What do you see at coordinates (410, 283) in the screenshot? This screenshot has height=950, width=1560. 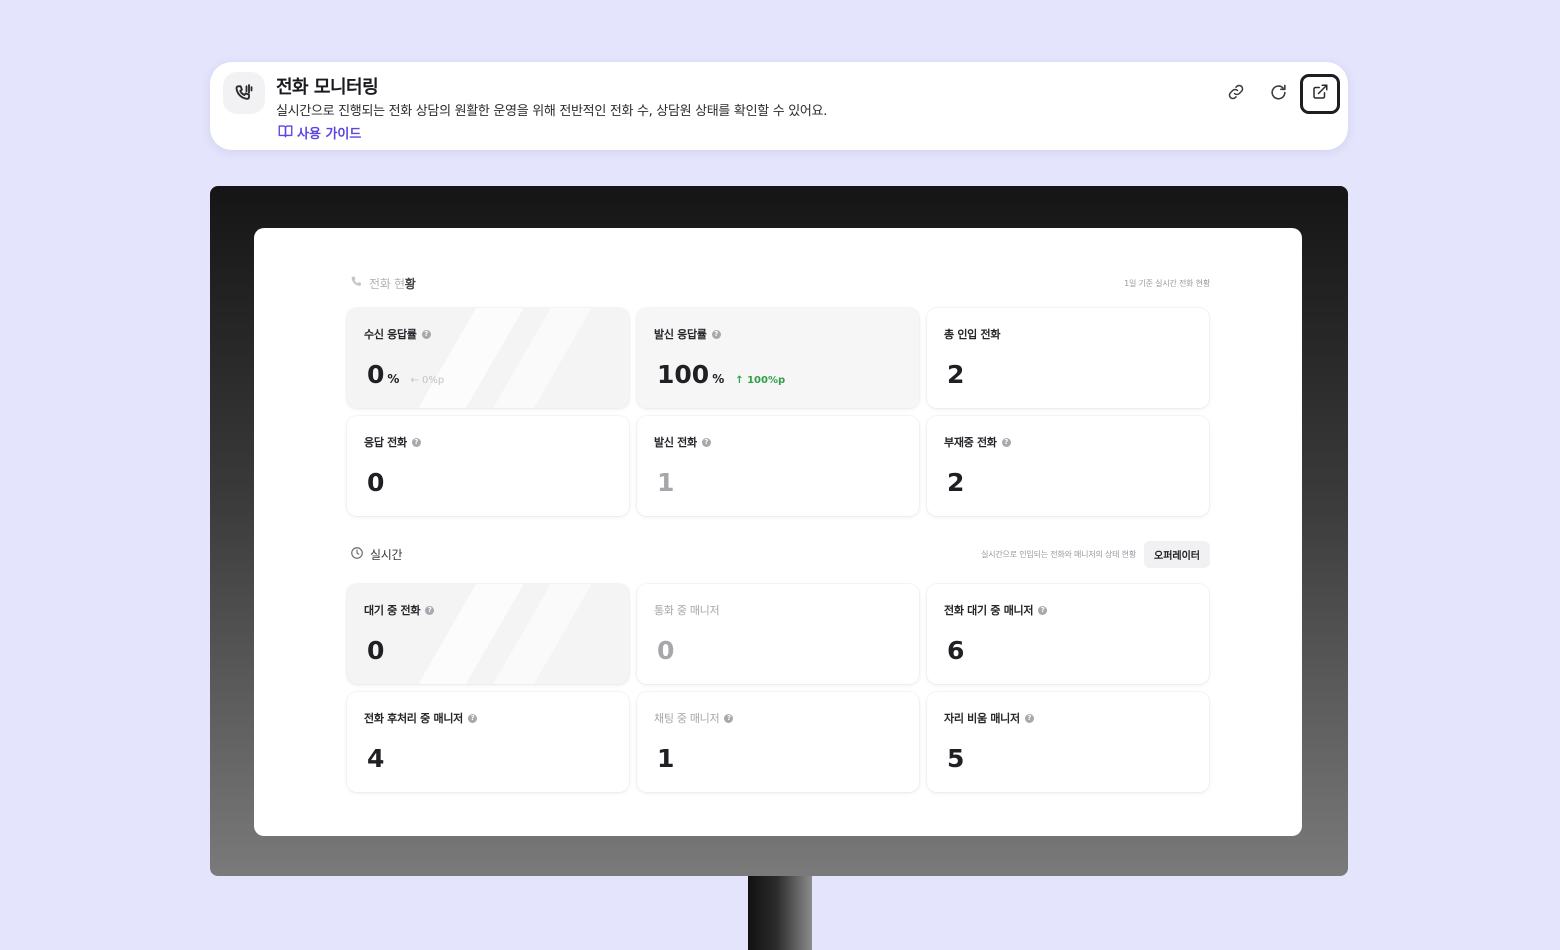 I see `call-status-title-strong: 황` at bounding box center [410, 283].